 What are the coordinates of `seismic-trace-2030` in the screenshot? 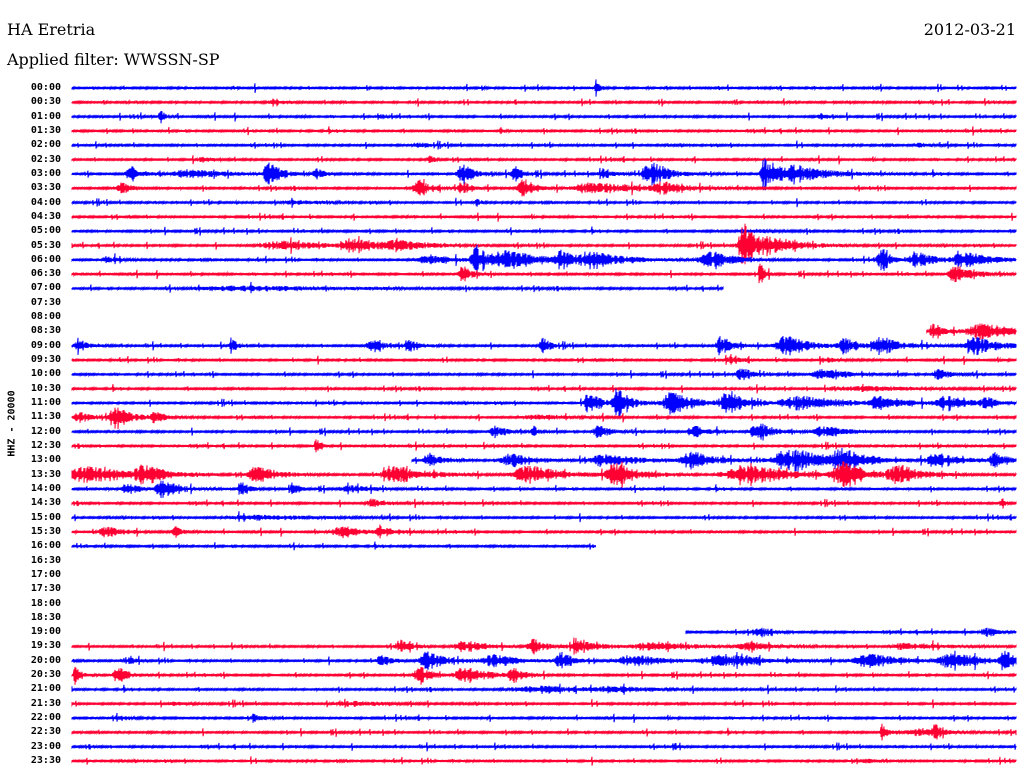 It's located at (544, 675).